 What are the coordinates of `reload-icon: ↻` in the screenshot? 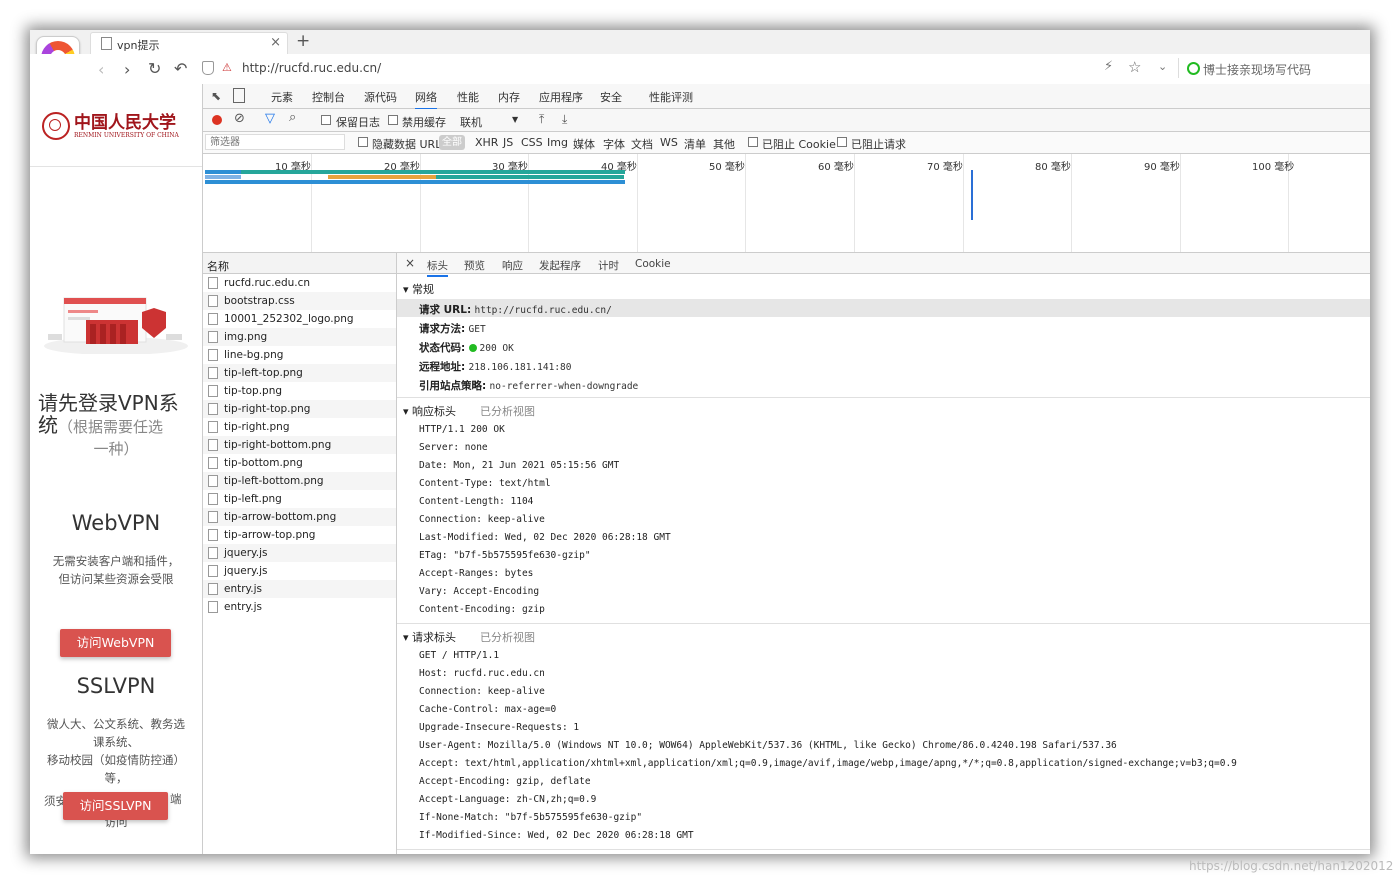 It's located at (154, 68).